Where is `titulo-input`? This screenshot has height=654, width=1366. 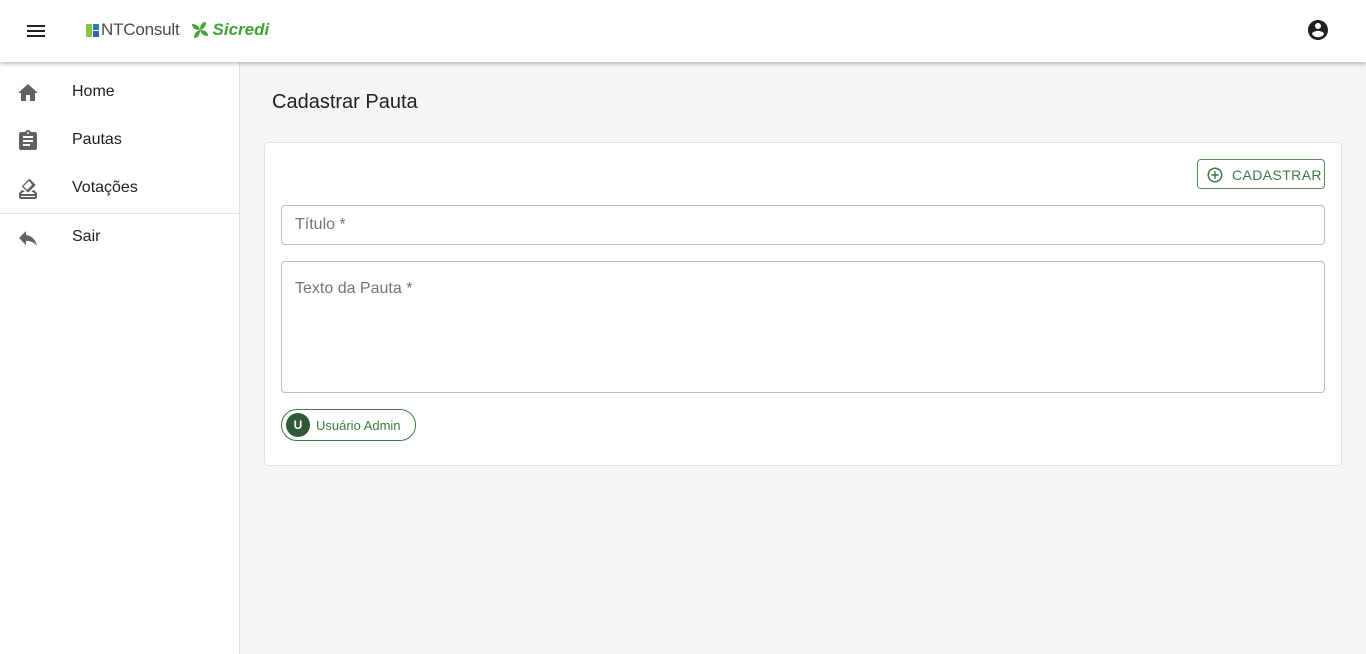 titulo-input is located at coordinates (803, 225).